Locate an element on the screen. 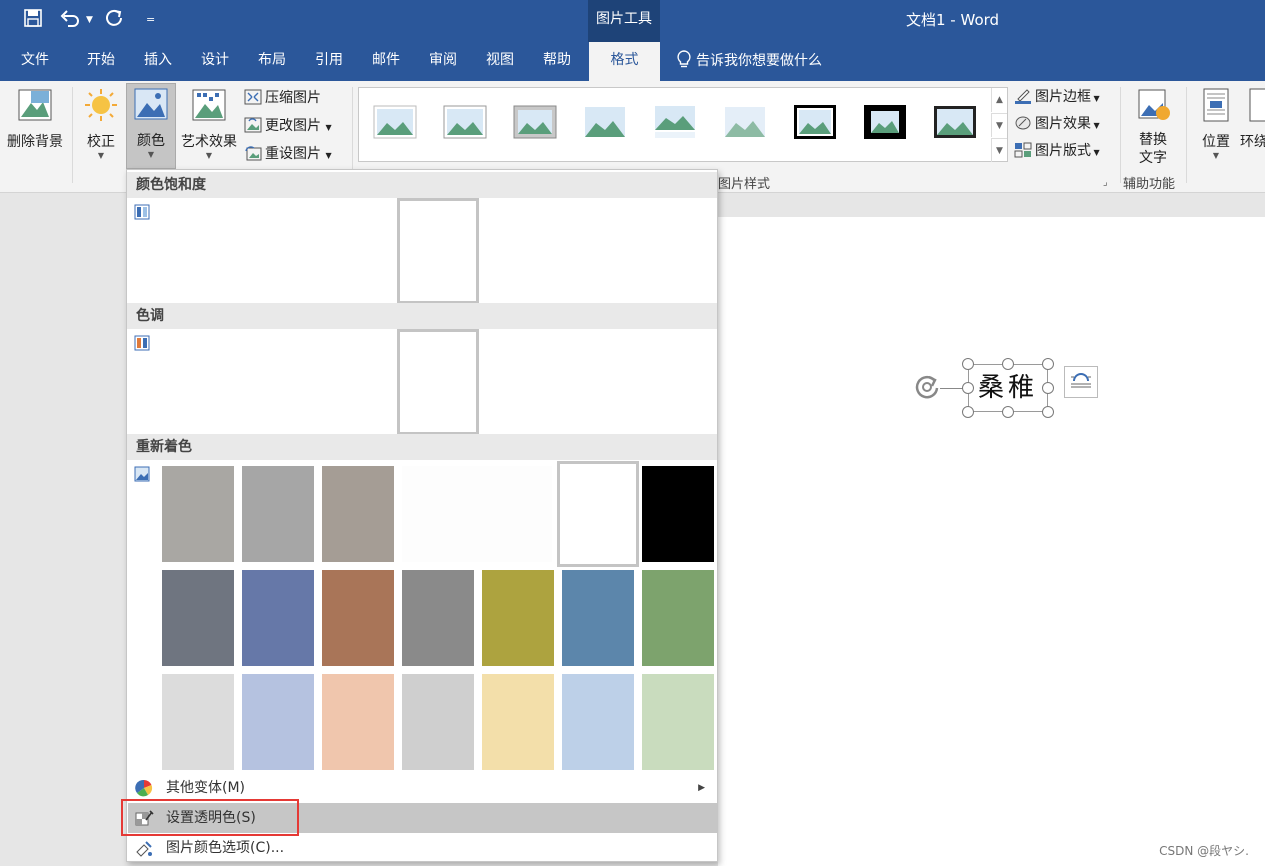 This screenshot has height=866, width=1265. tone-5900k is located at coordinates (358, 382).